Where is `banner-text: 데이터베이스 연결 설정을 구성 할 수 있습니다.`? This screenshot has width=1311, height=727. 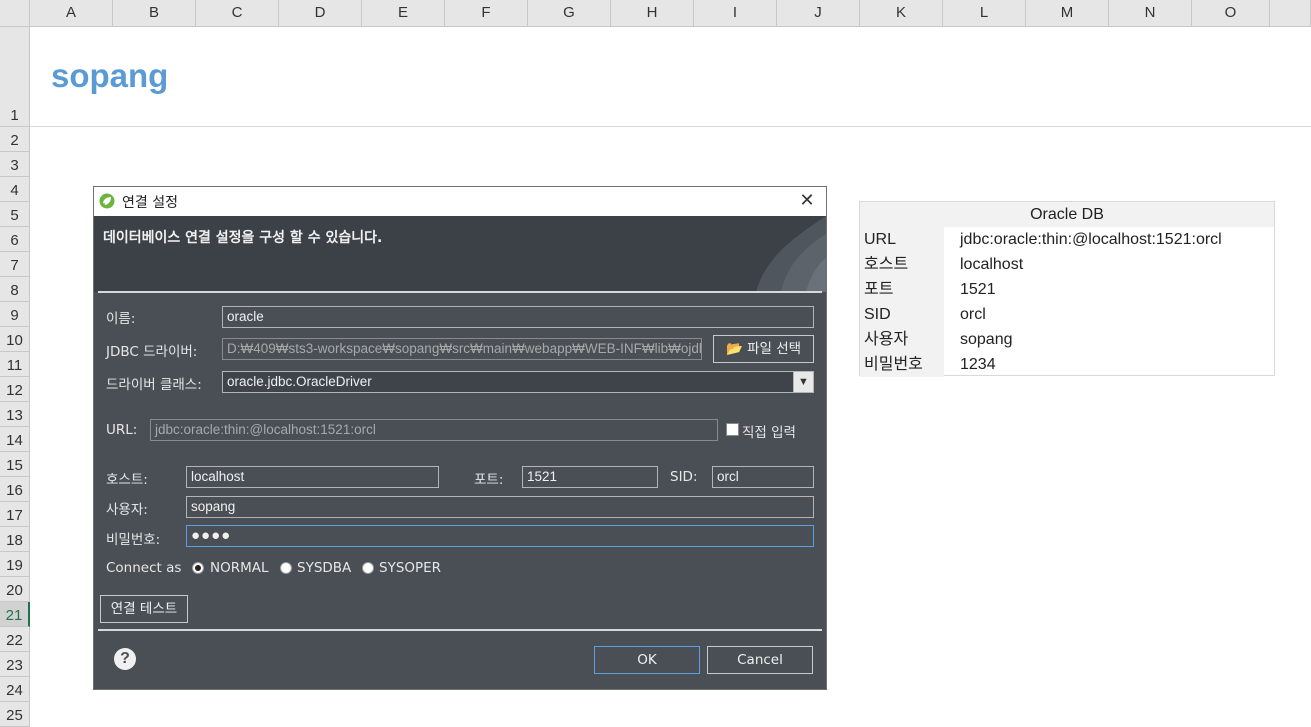
banner-text: 데이터베이스 연결 설정을 구성 할 수 있습니다. is located at coordinates (243, 238).